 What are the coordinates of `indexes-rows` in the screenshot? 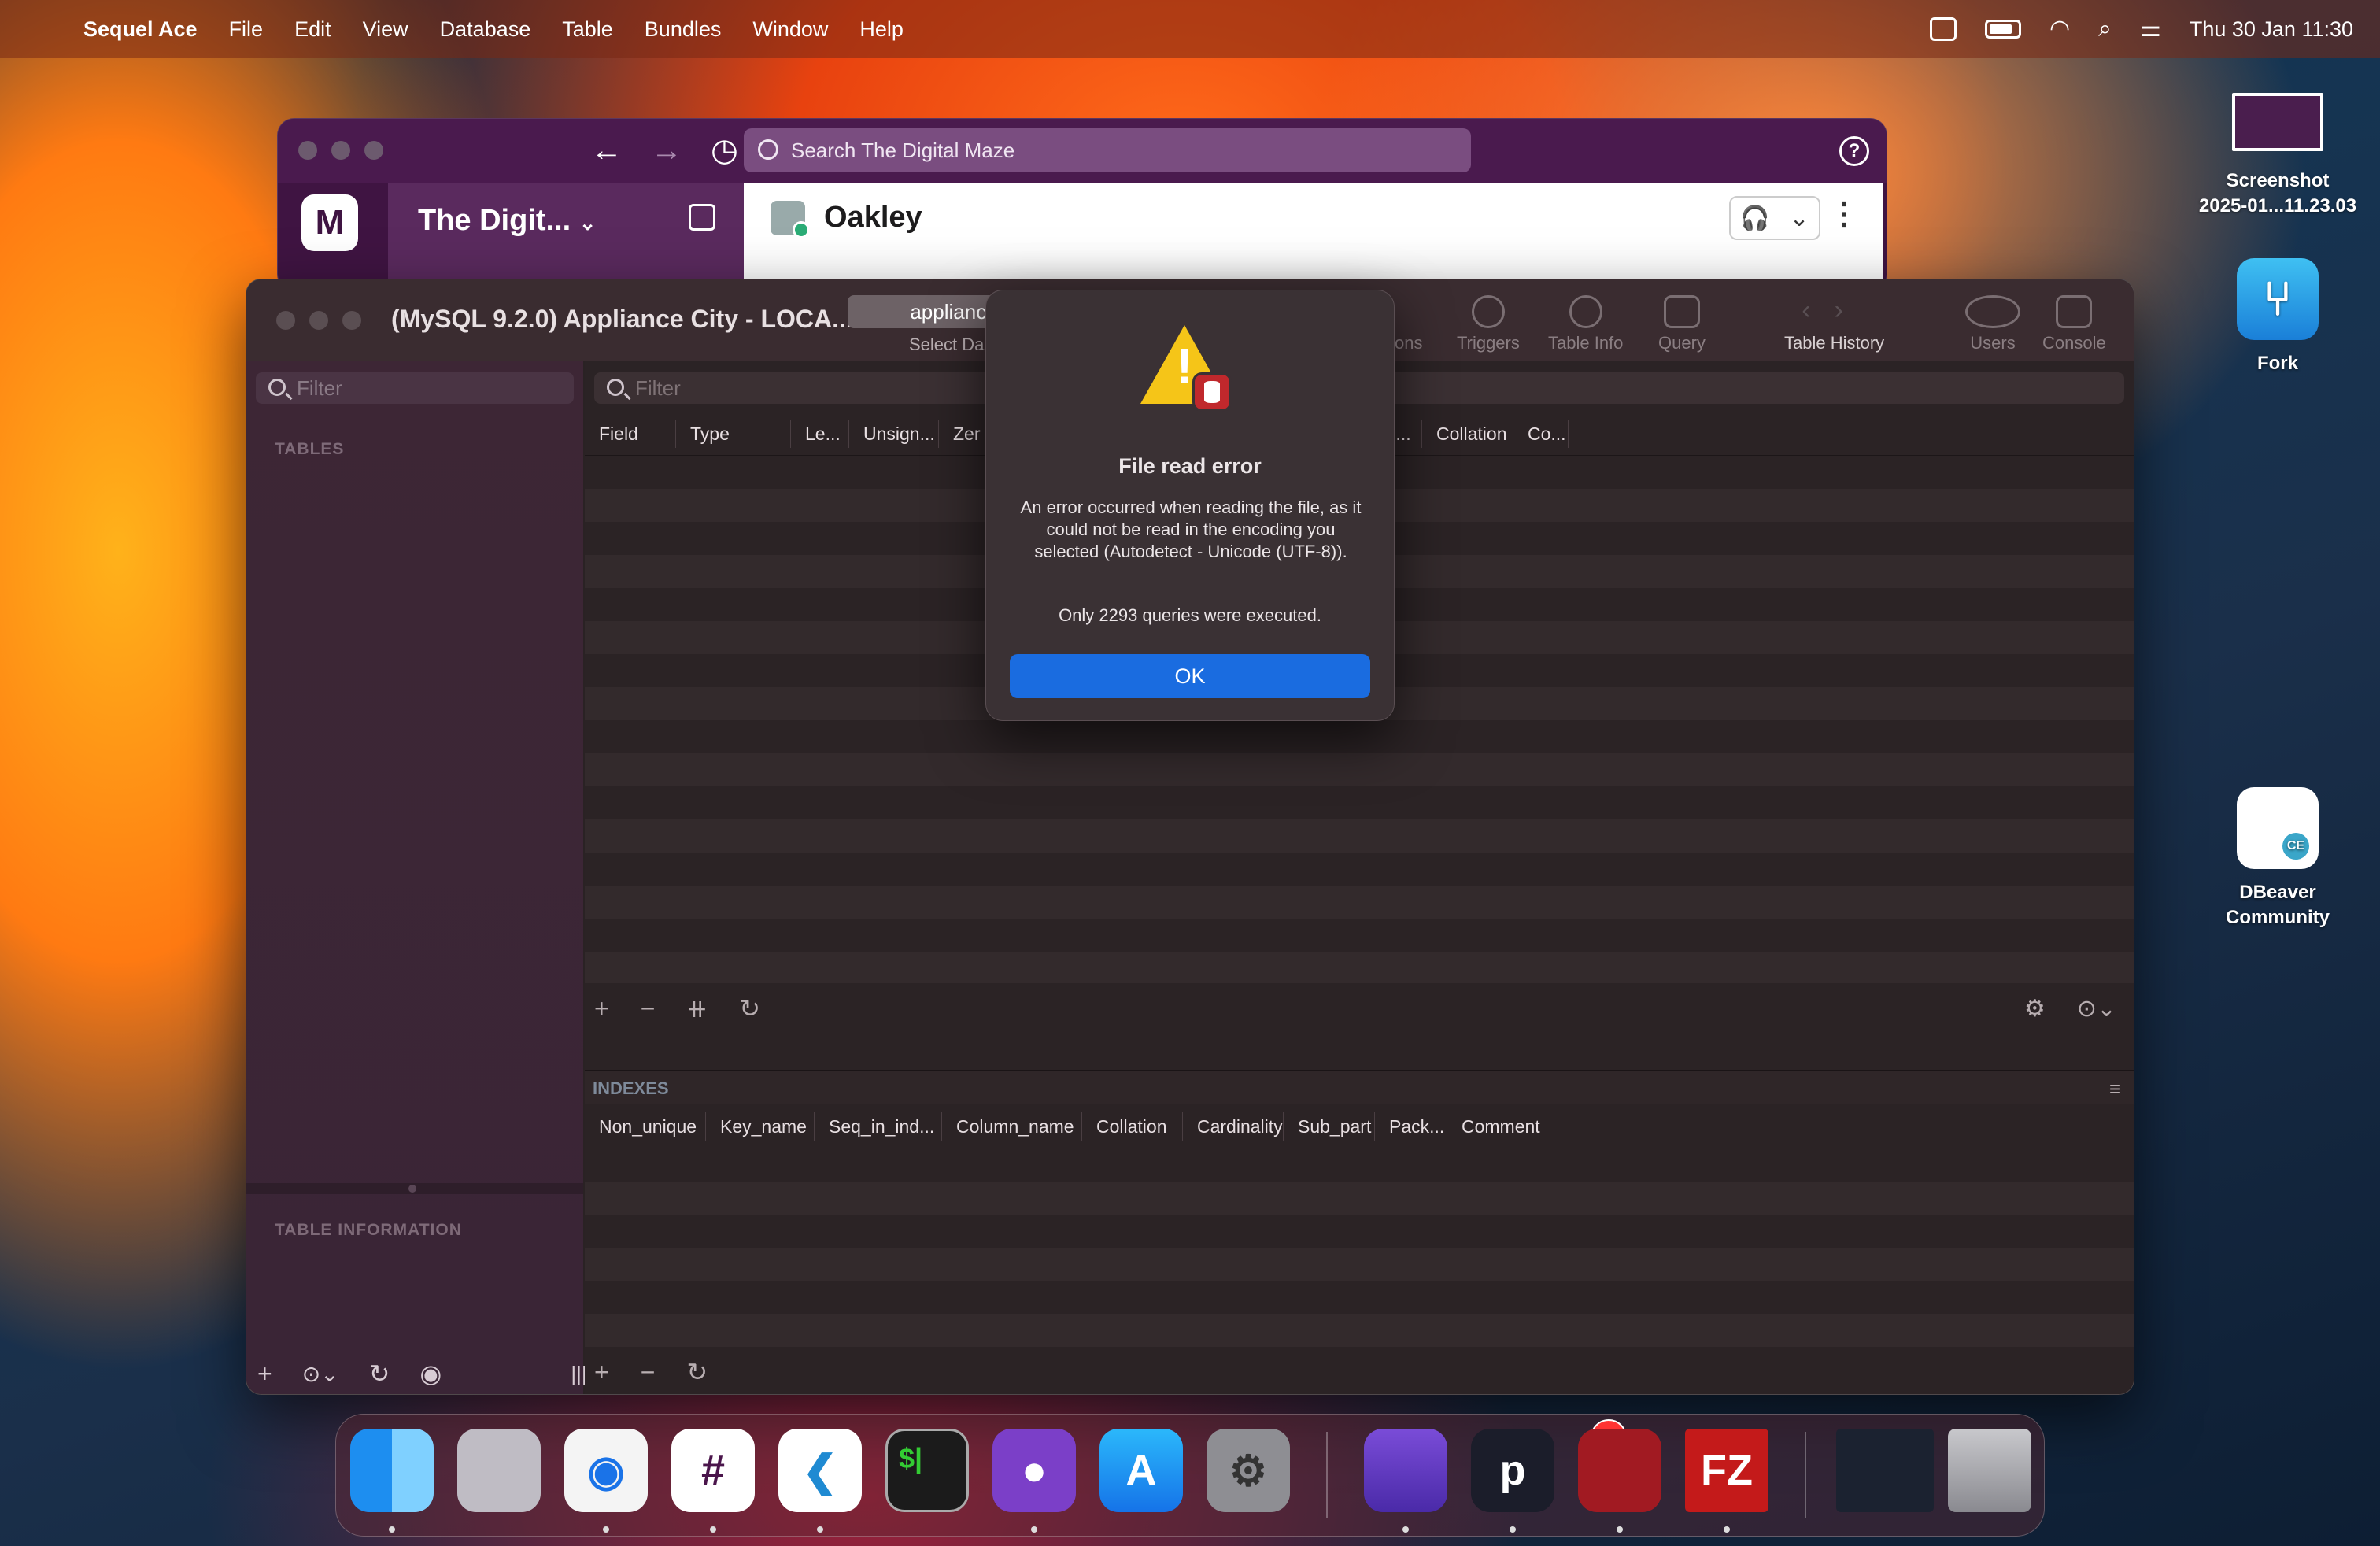 It's located at (1359, 1248).